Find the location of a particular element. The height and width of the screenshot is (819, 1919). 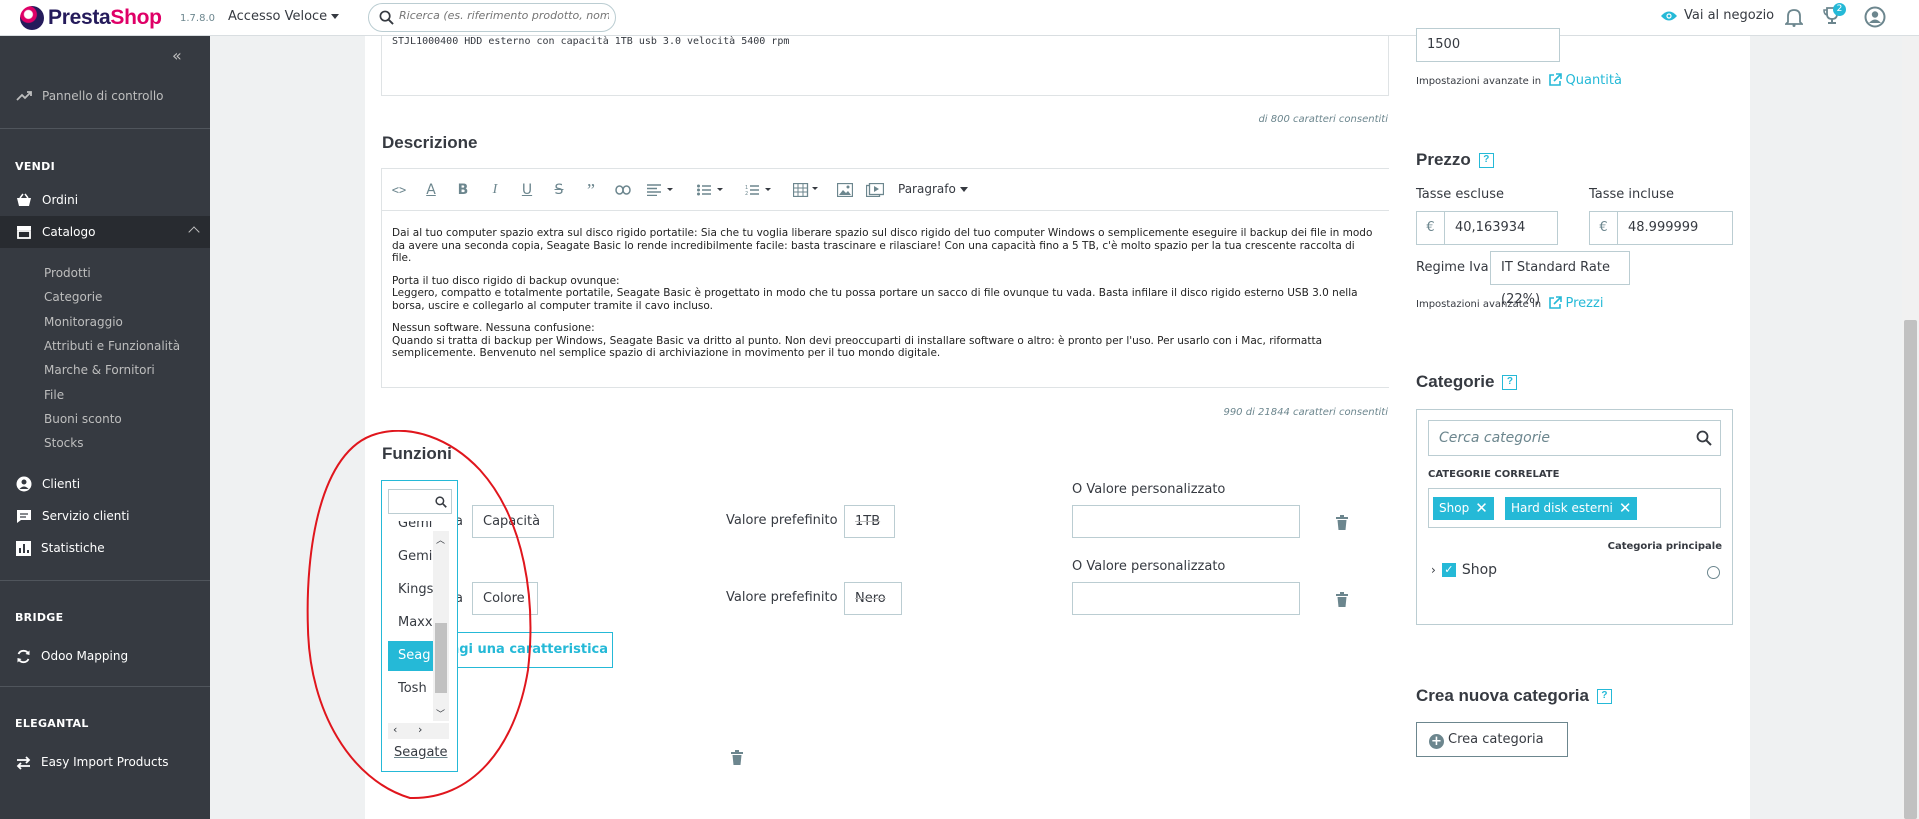

price-link: Prezzi is located at coordinates (1585, 303).